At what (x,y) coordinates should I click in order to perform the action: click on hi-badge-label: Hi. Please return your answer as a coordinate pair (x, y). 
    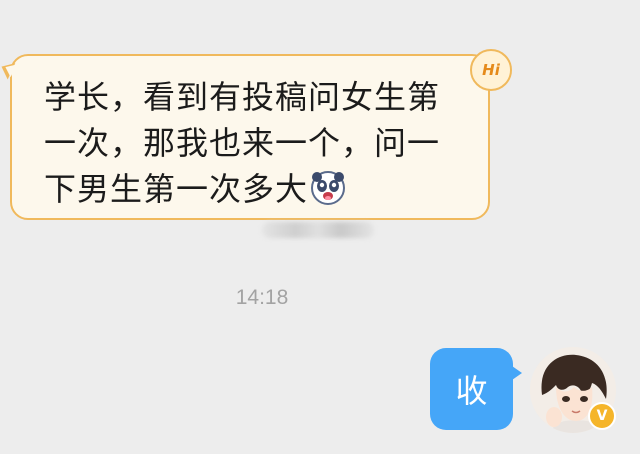
    Looking at the image, I should click on (491, 70).